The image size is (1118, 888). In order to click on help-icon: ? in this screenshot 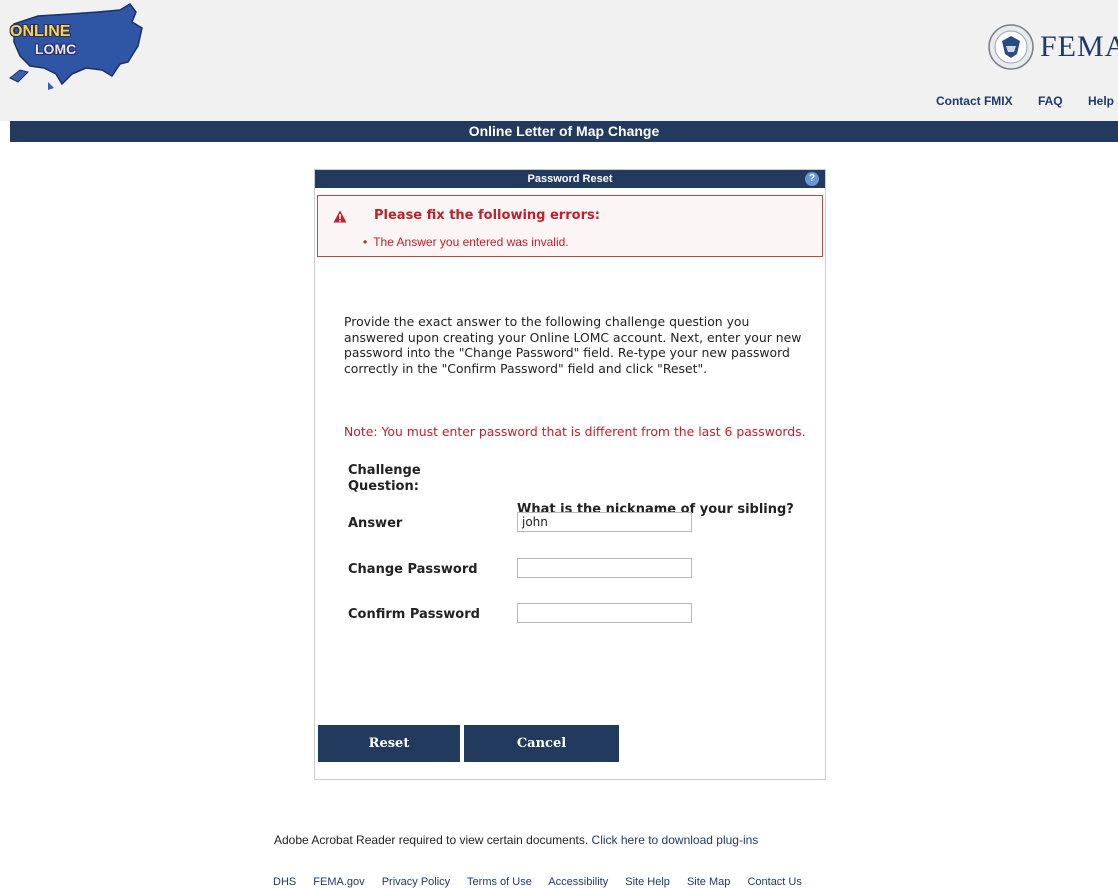, I will do `click(812, 179)`.